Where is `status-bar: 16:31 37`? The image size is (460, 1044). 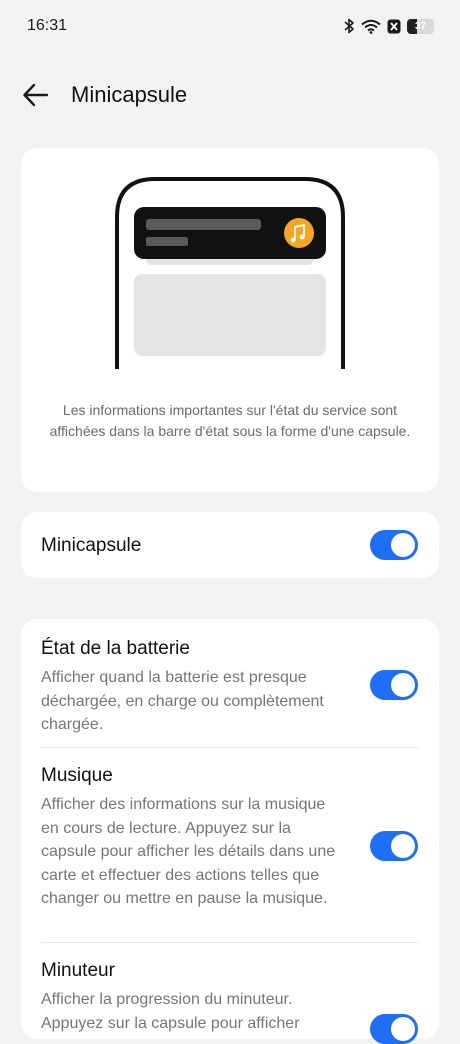 status-bar: 16:31 37 is located at coordinates (230, 26).